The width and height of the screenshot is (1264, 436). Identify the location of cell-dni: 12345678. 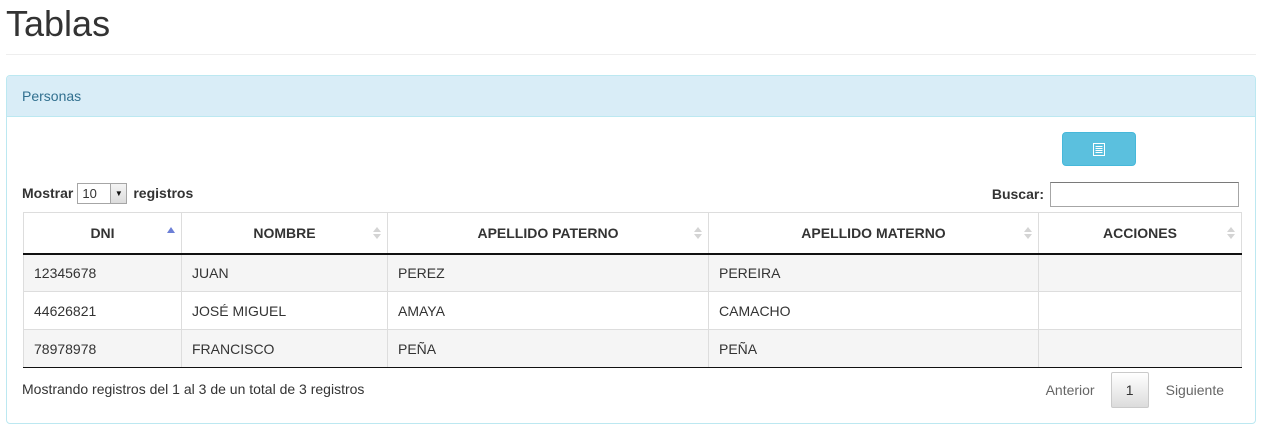
(102, 272).